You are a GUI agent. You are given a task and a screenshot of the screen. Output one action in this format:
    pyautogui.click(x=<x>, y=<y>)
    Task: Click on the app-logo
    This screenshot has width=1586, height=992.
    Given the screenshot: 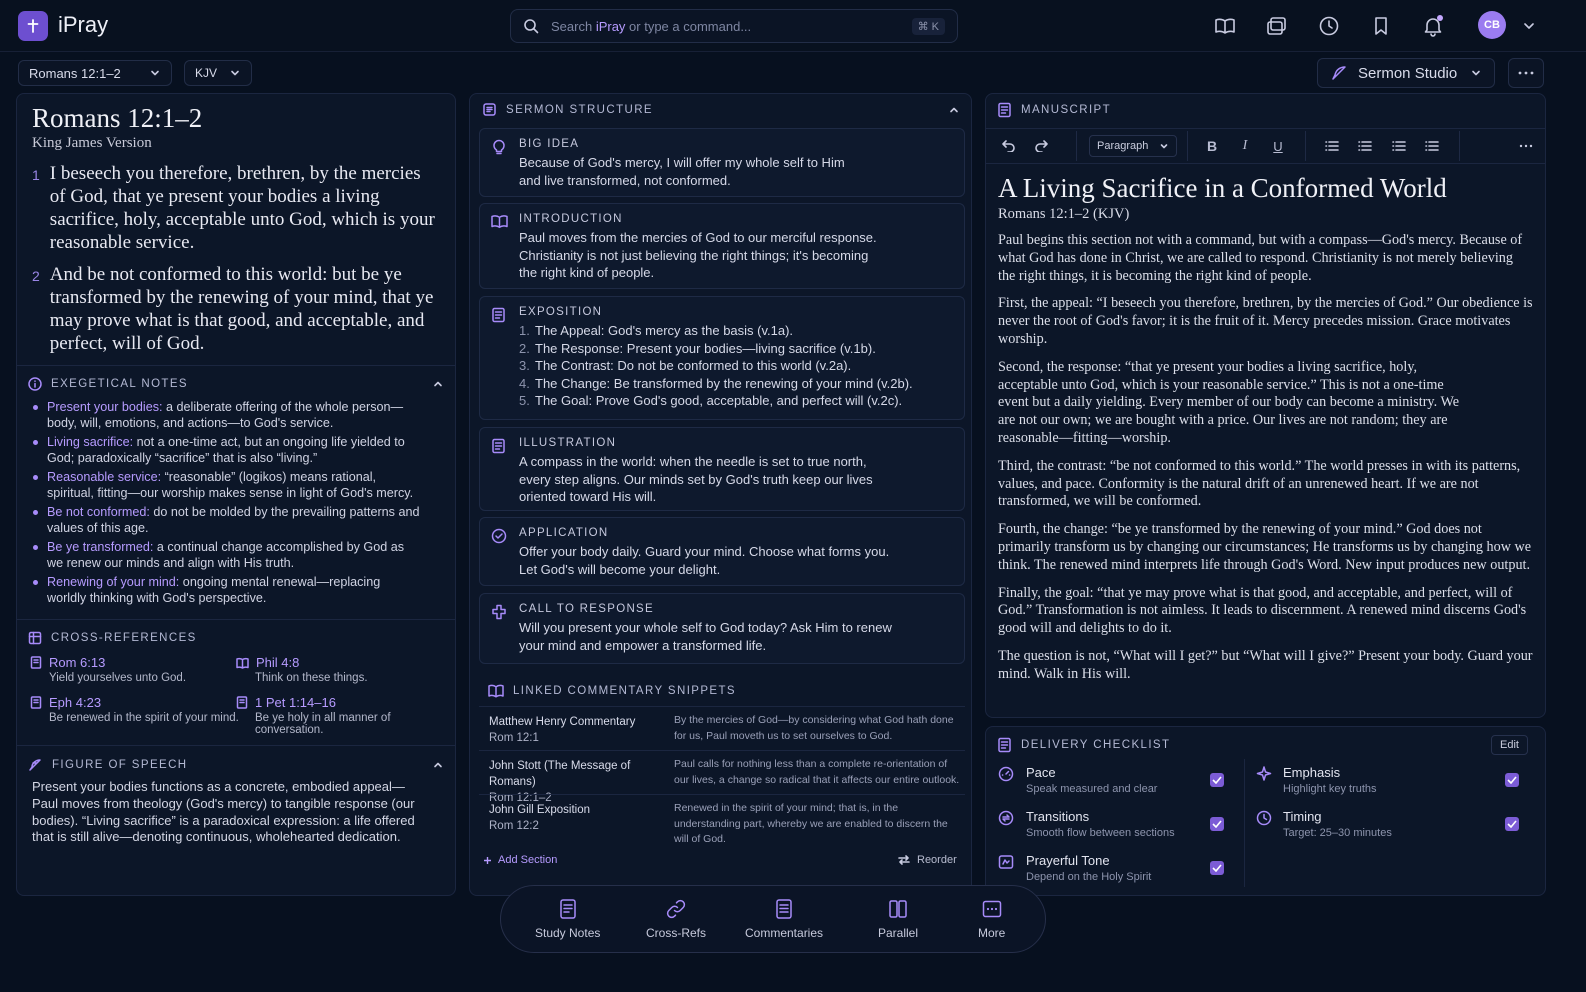 What is the action you would take?
    pyautogui.click(x=33, y=26)
    